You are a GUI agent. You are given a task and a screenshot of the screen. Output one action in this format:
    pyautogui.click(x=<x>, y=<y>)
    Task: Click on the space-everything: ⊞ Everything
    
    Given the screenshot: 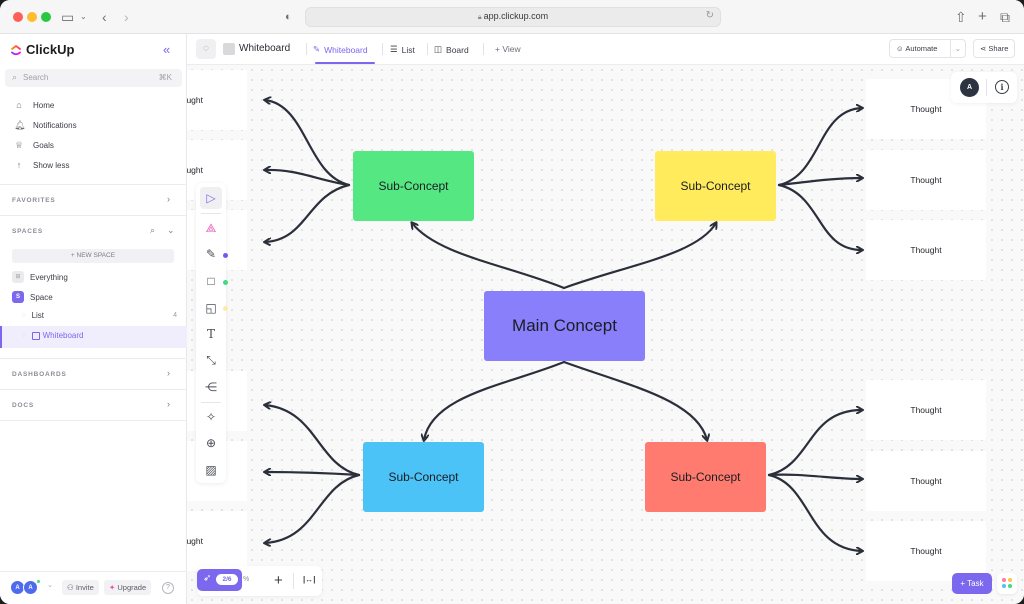 What is the action you would take?
    pyautogui.click(x=40, y=277)
    